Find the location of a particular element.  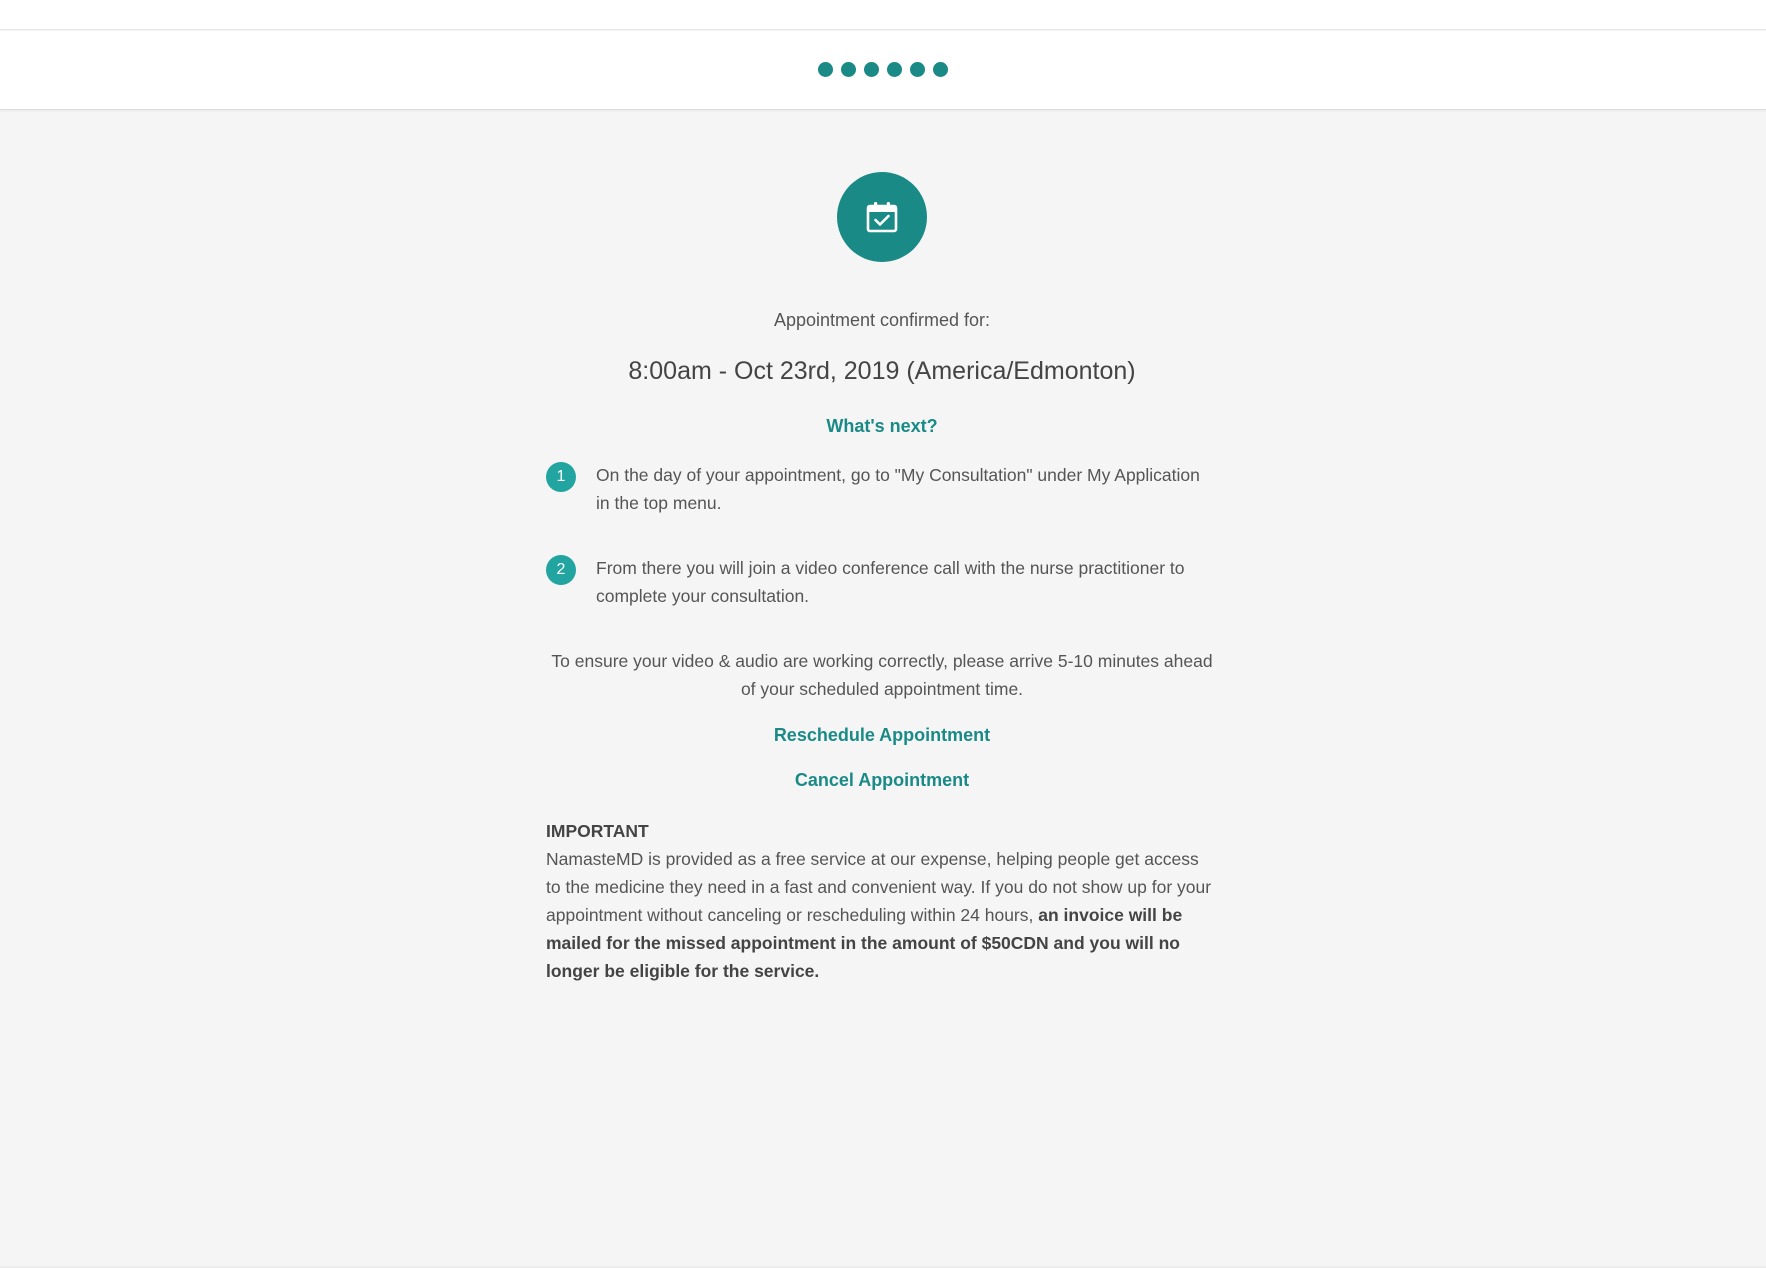

confirmed-label: Appointment confirmed for: is located at coordinates (882, 320).